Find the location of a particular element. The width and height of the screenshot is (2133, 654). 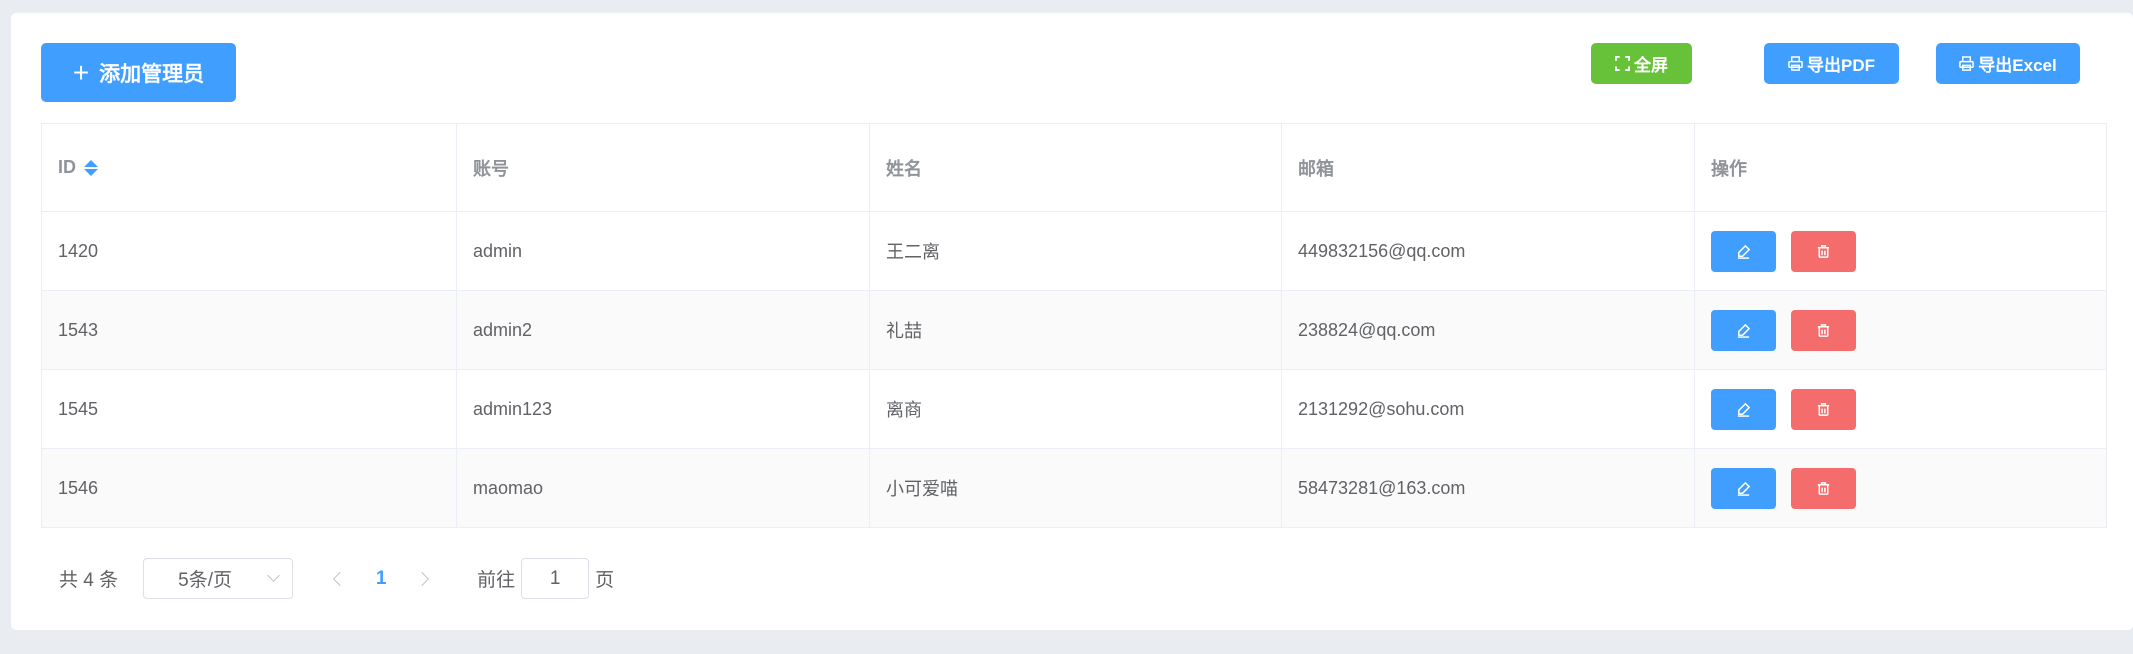

fullscreen-icon is located at coordinates (1622, 63).